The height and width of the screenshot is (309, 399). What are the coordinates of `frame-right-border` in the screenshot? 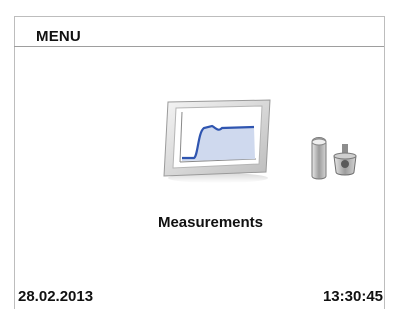 It's located at (384, 162).